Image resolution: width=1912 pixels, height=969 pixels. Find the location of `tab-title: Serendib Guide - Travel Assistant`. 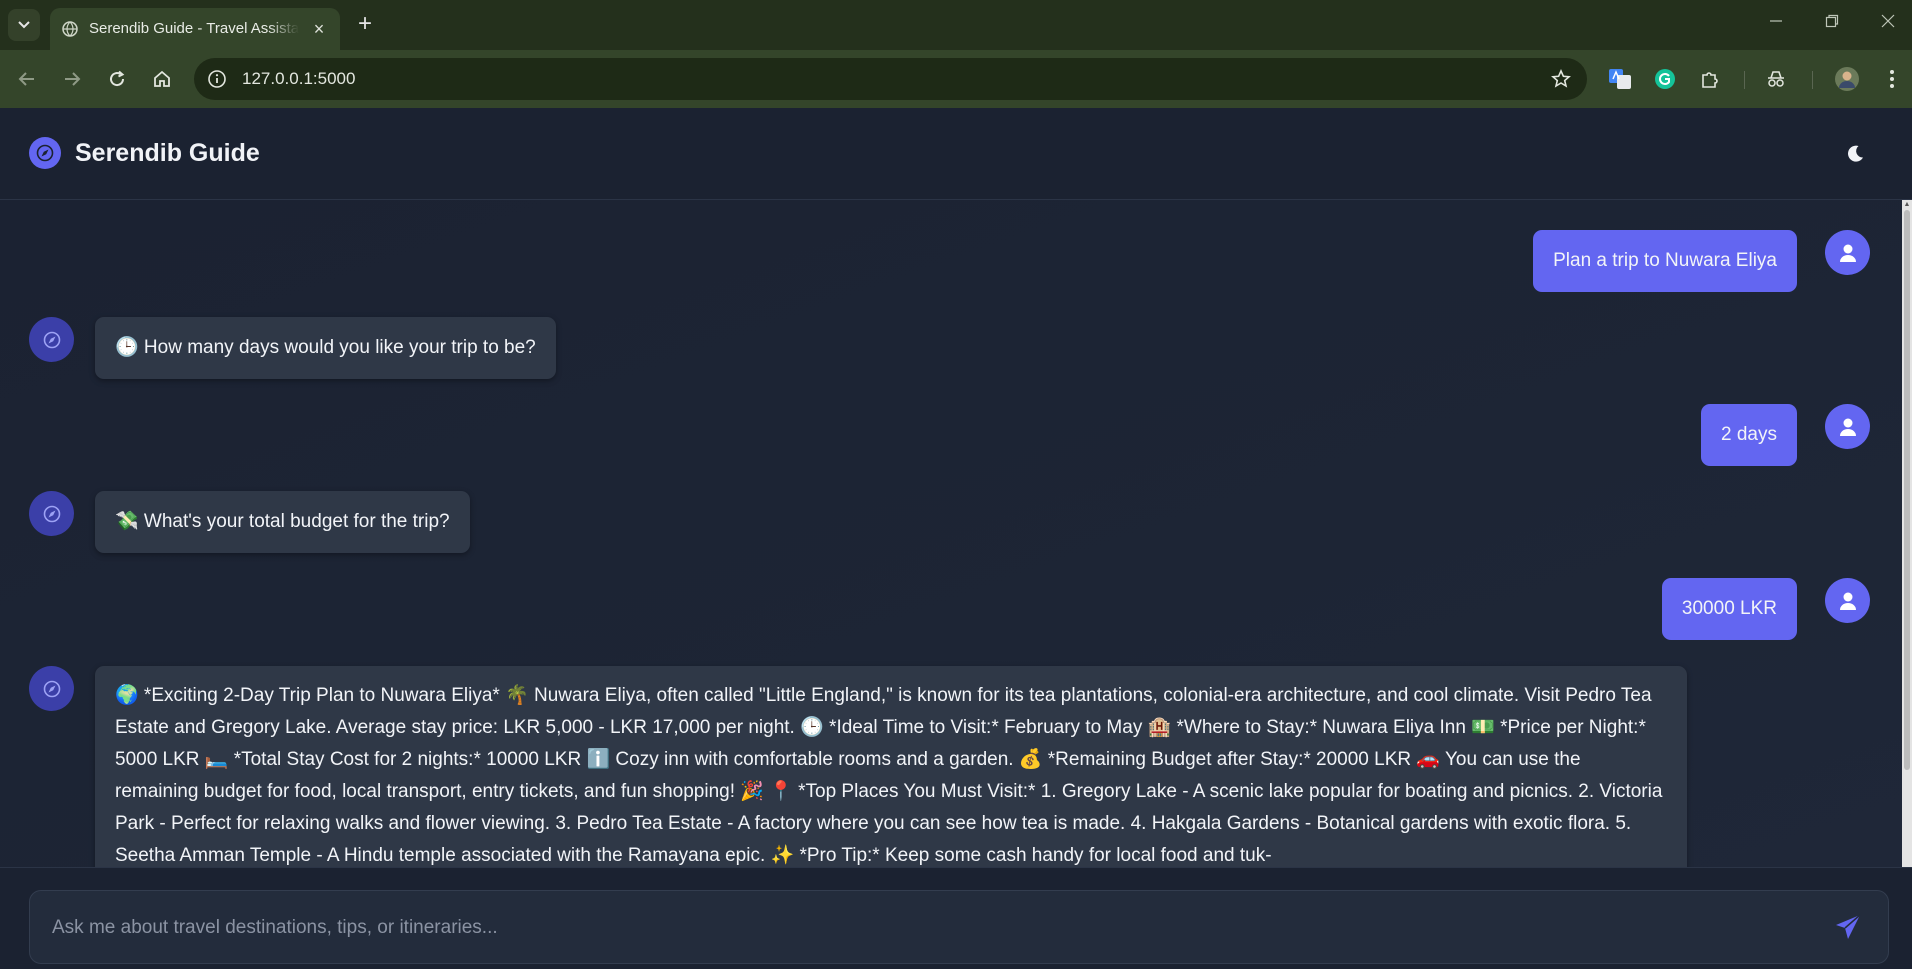

tab-title: Serendib Guide - Travel Assistant is located at coordinates (194, 28).